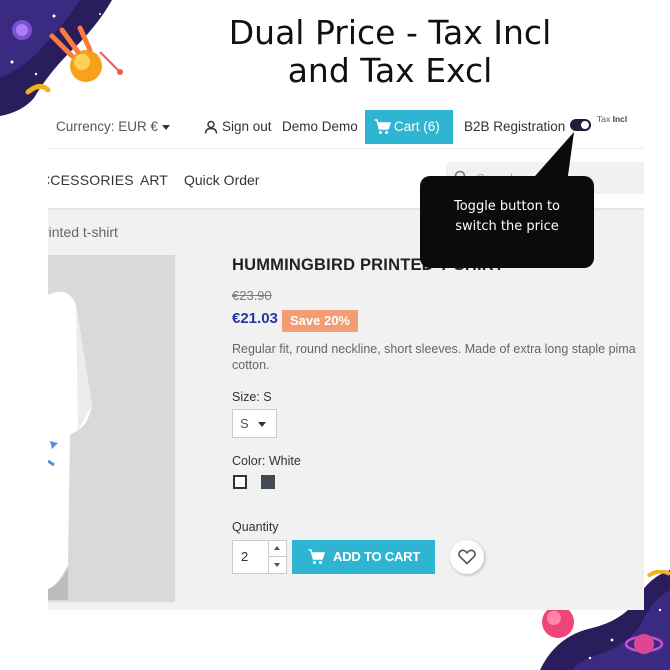 This screenshot has height=670, width=670. What do you see at coordinates (277, 549) in the screenshot?
I see `increment-button` at bounding box center [277, 549].